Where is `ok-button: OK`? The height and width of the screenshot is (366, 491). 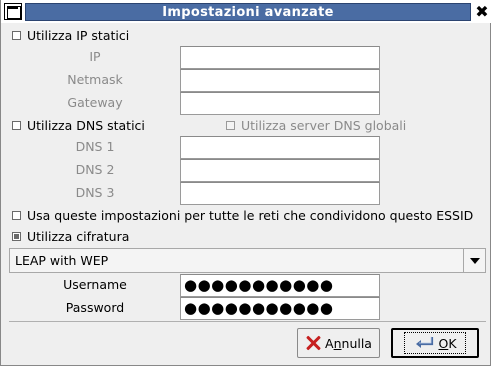 ok-button: OK is located at coordinates (435, 343).